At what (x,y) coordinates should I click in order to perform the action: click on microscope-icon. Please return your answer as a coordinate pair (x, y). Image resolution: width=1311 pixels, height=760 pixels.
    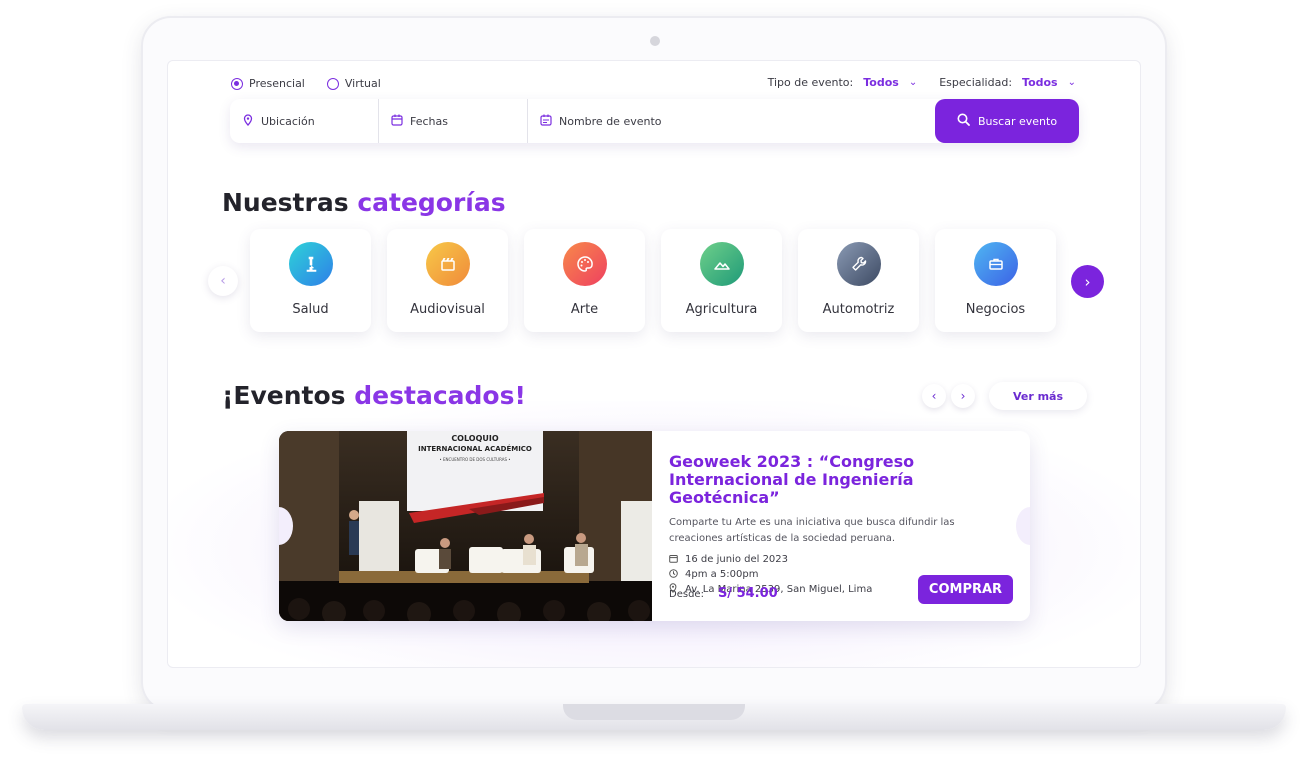
    Looking at the image, I should click on (310, 264).